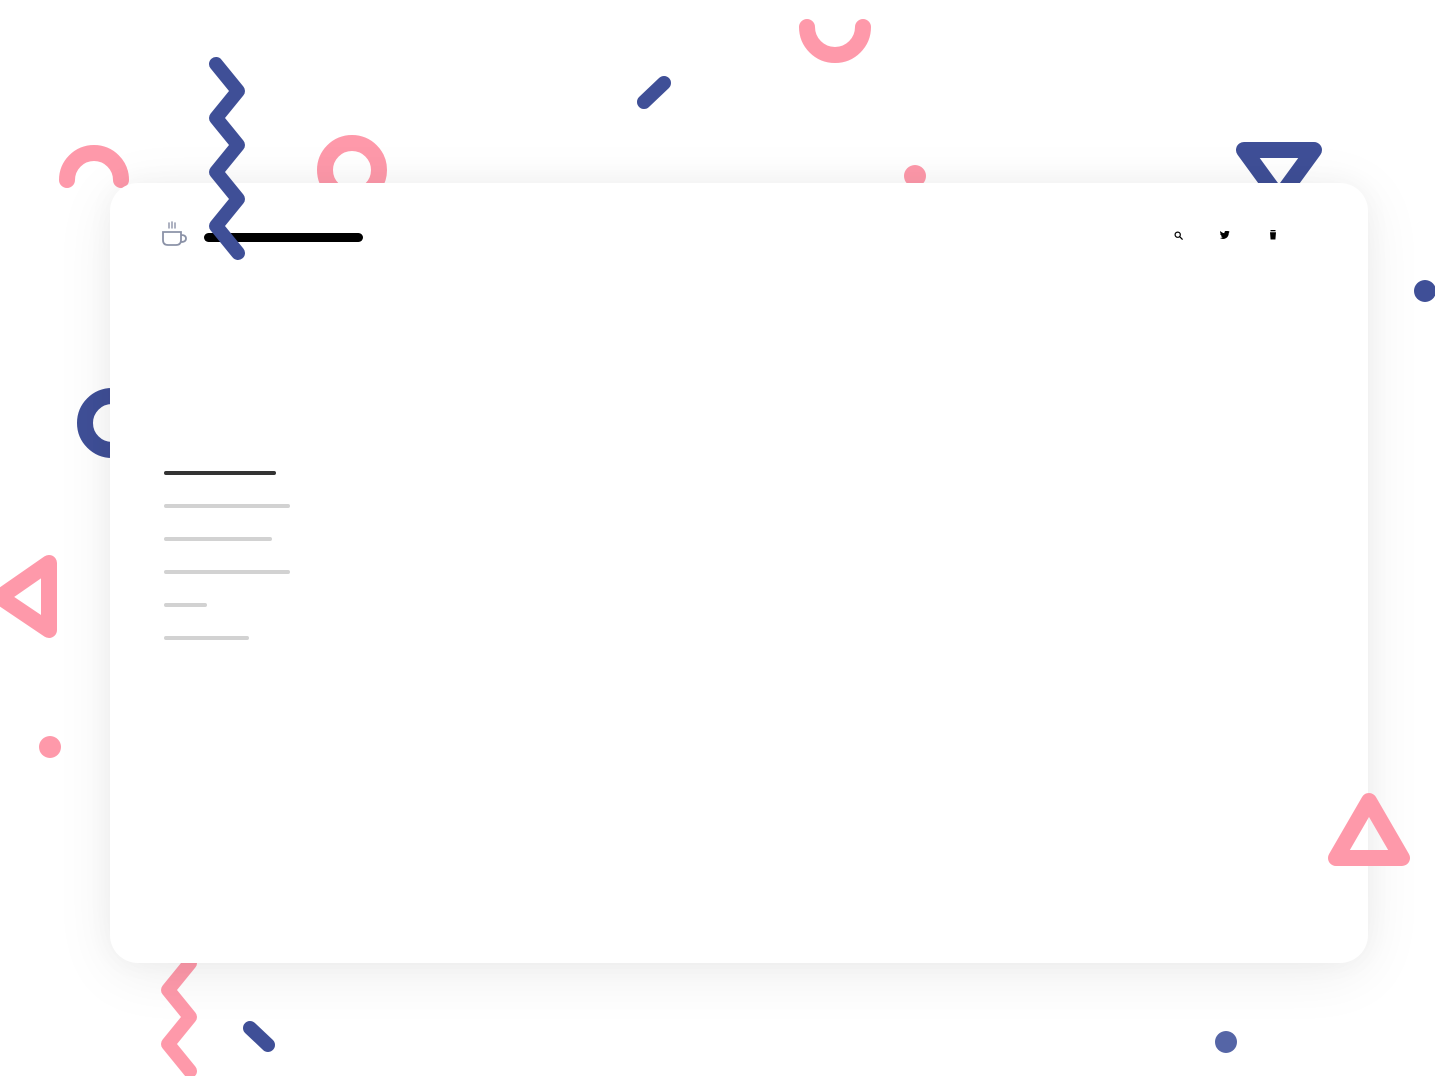 This screenshot has height=1076, width=1435. What do you see at coordinates (1178, 235) in the screenshot?
I see `search-icon` at bounding box center [1178, 235].